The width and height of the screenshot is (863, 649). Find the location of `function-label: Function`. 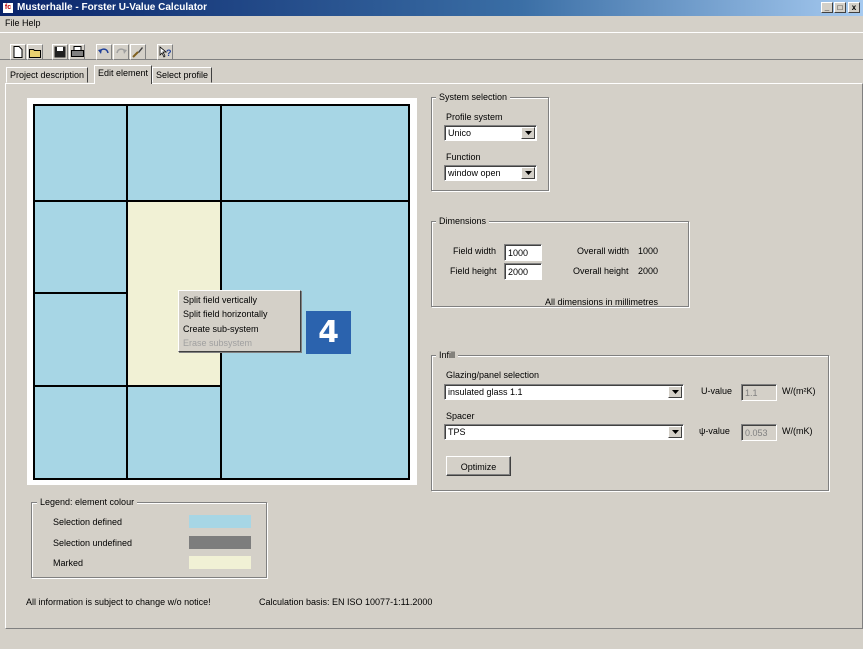

function-label: Function is located at coordinates (463, 157).